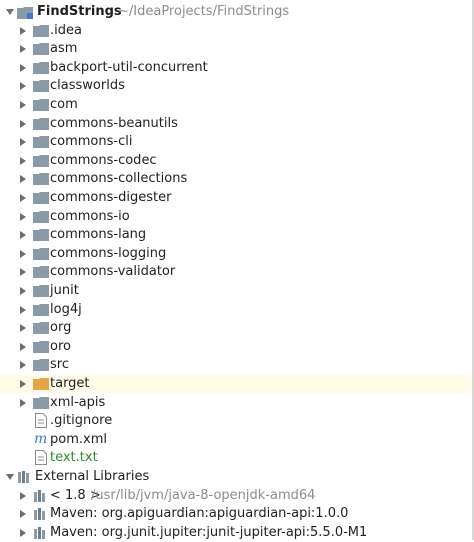 The width and height of the screenshot is (474, 542). What do you see at coordinates (78, 402) in the screenshot?
I see `folder-label: xml-apis` at bounding box center [78, 402].